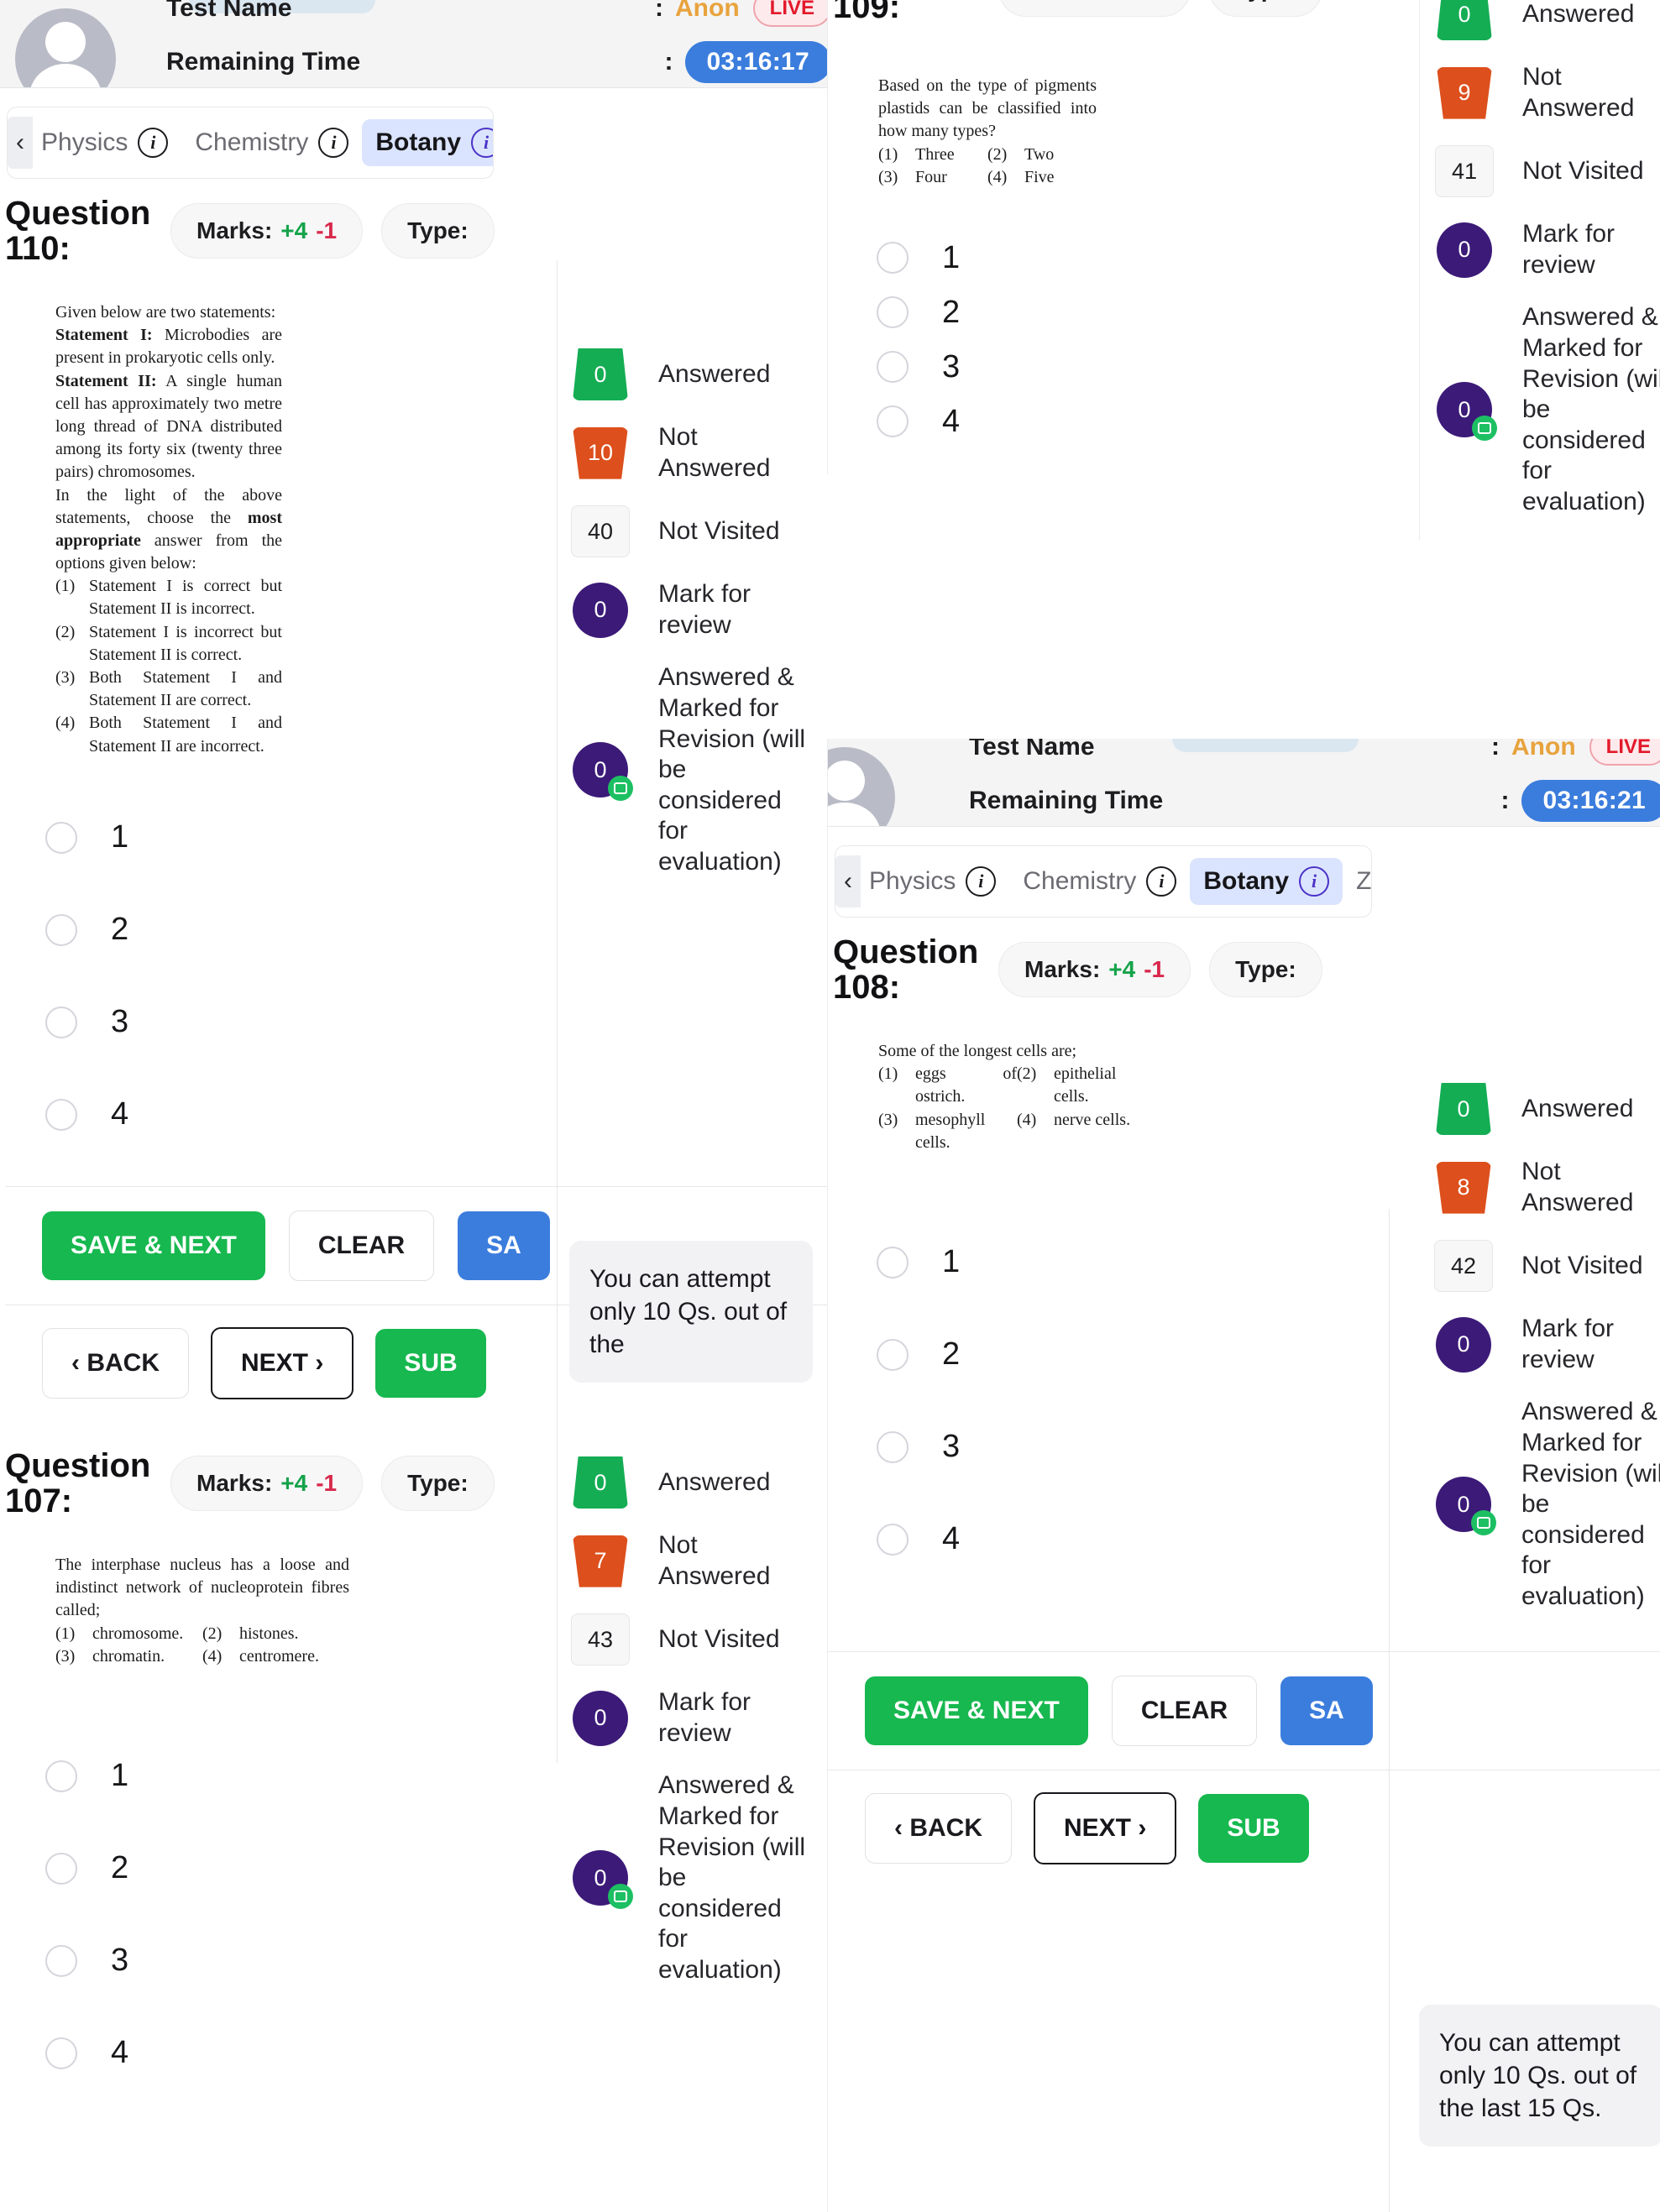 The height and width of the screenshot is (2212, 1660). What do you see at coordinates (1017, 1132) in the screenshot?
I see `q108-choices-row-2: (3) mesophyll cells. (4) nerve cells.` at bounding box center [1017, 1132].